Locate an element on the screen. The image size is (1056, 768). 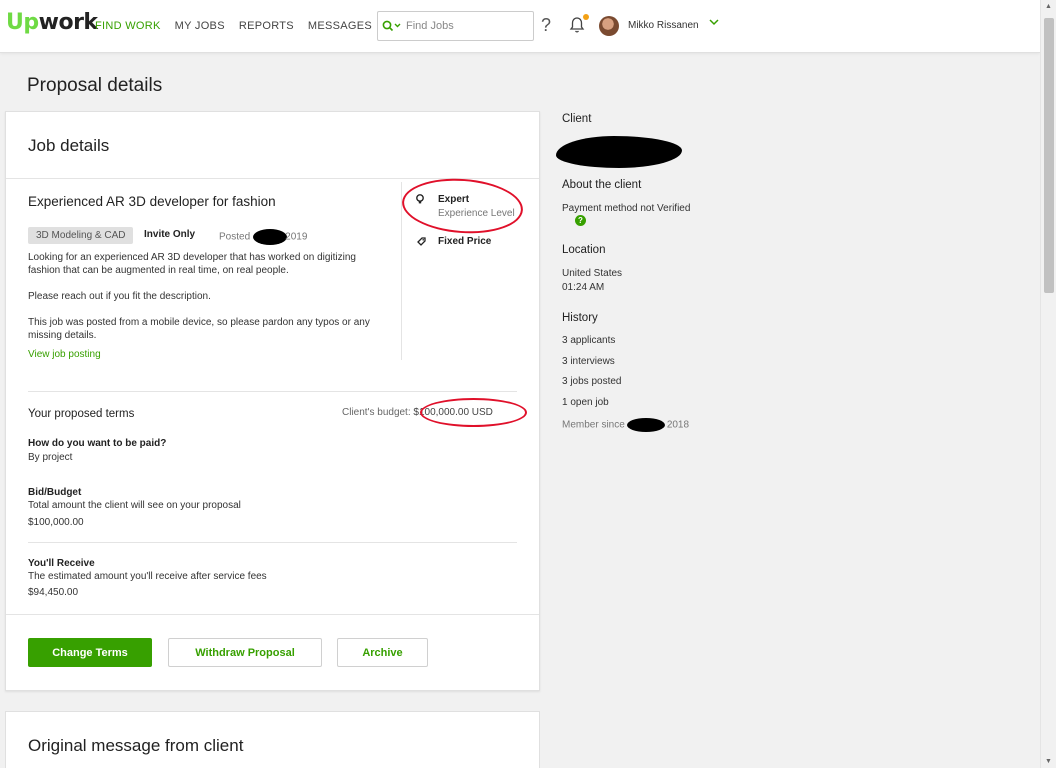
change-terms-button: Change Terms is located at coordinates (90, 652).